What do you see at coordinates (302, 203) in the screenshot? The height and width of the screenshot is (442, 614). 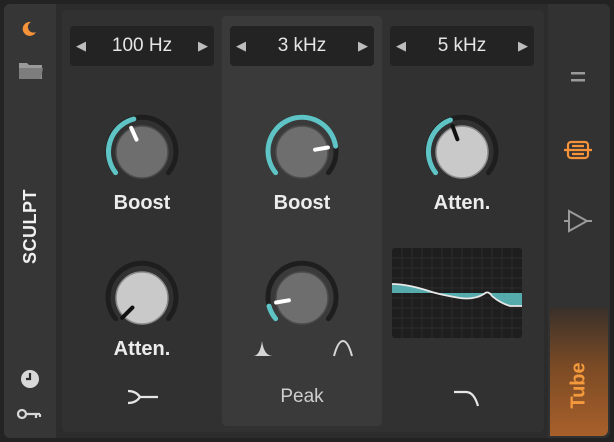 I see `band-2-boost-label: Boost` at bounding box center [302, 203].